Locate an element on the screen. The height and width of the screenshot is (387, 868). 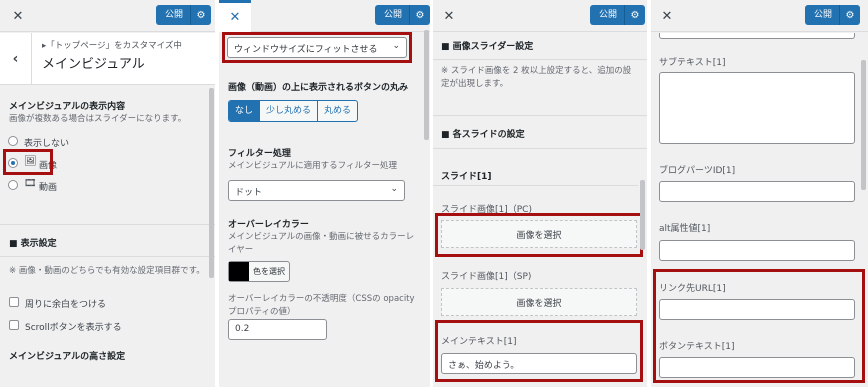
checkbox-scroll is located at coordinates (14, 325).